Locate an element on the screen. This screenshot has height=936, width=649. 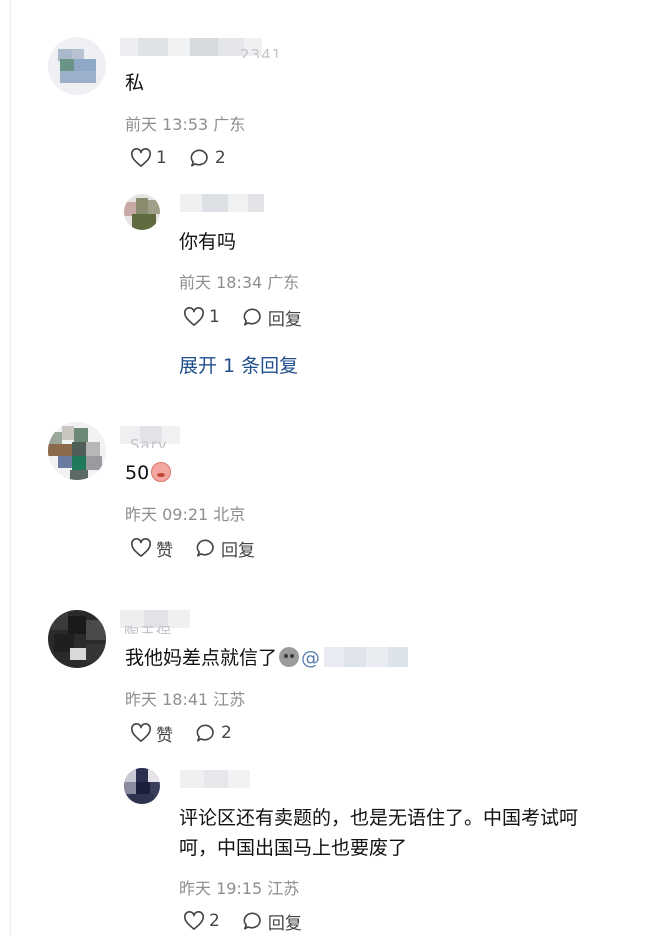
comment-text: 50 is located at coordinates (148, 473).